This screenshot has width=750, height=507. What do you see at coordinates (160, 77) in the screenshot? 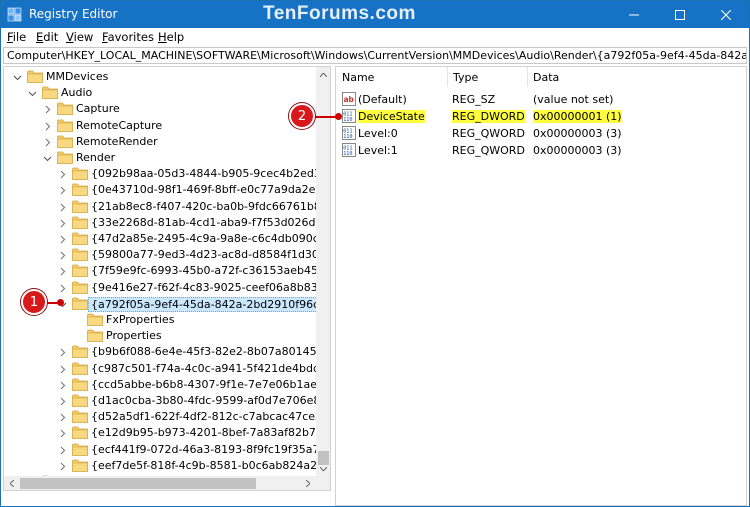
I see `tree-node: MMDevices` at bounding box center [160, 77].